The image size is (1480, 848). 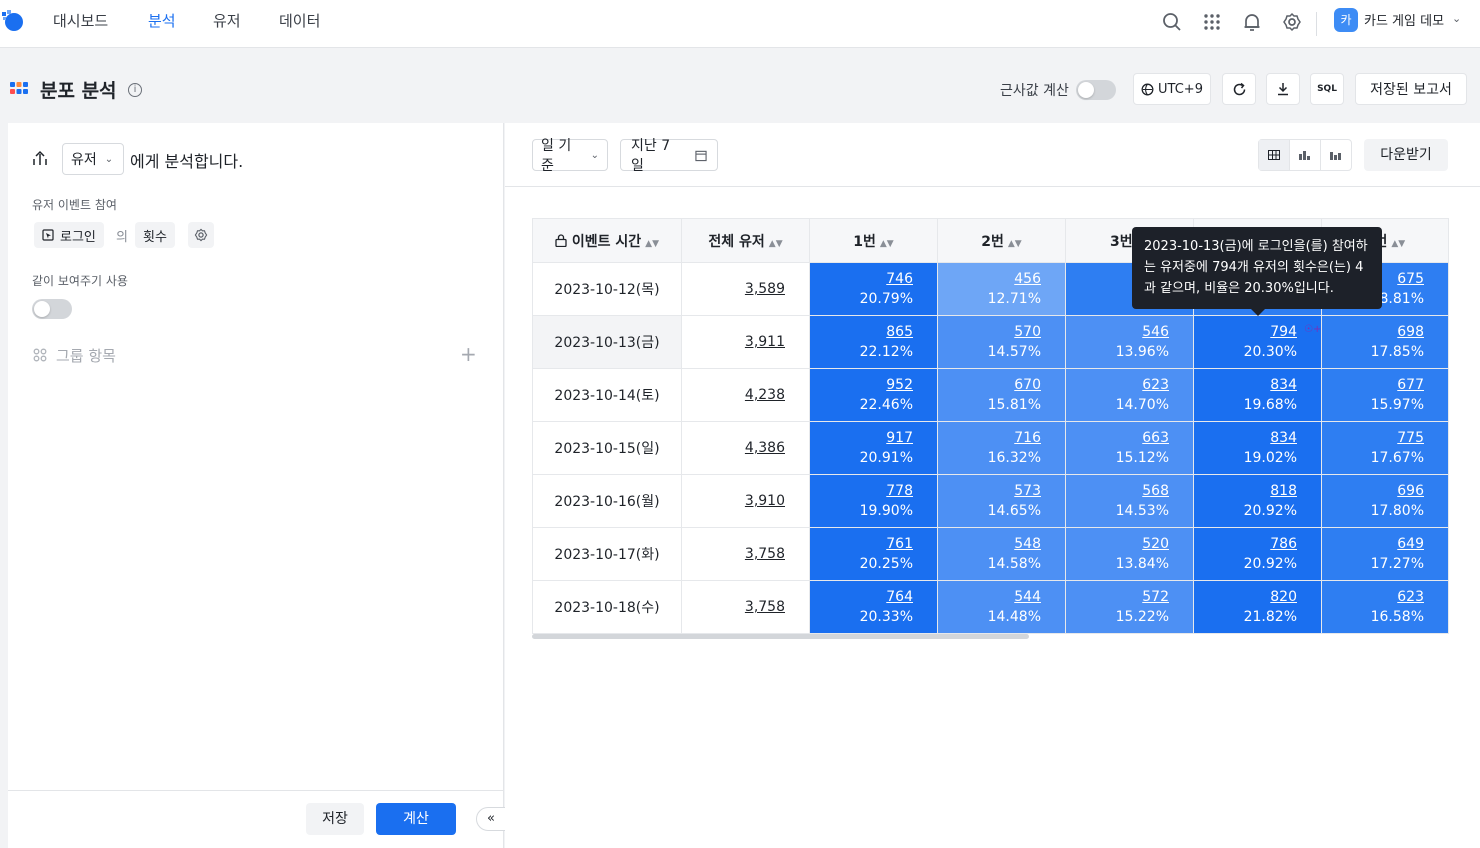 What do you see at coordinates (873, 554) in the screenshot?
I see `distribution-cell: 761 20.25%` at bounding box center [873, 554].